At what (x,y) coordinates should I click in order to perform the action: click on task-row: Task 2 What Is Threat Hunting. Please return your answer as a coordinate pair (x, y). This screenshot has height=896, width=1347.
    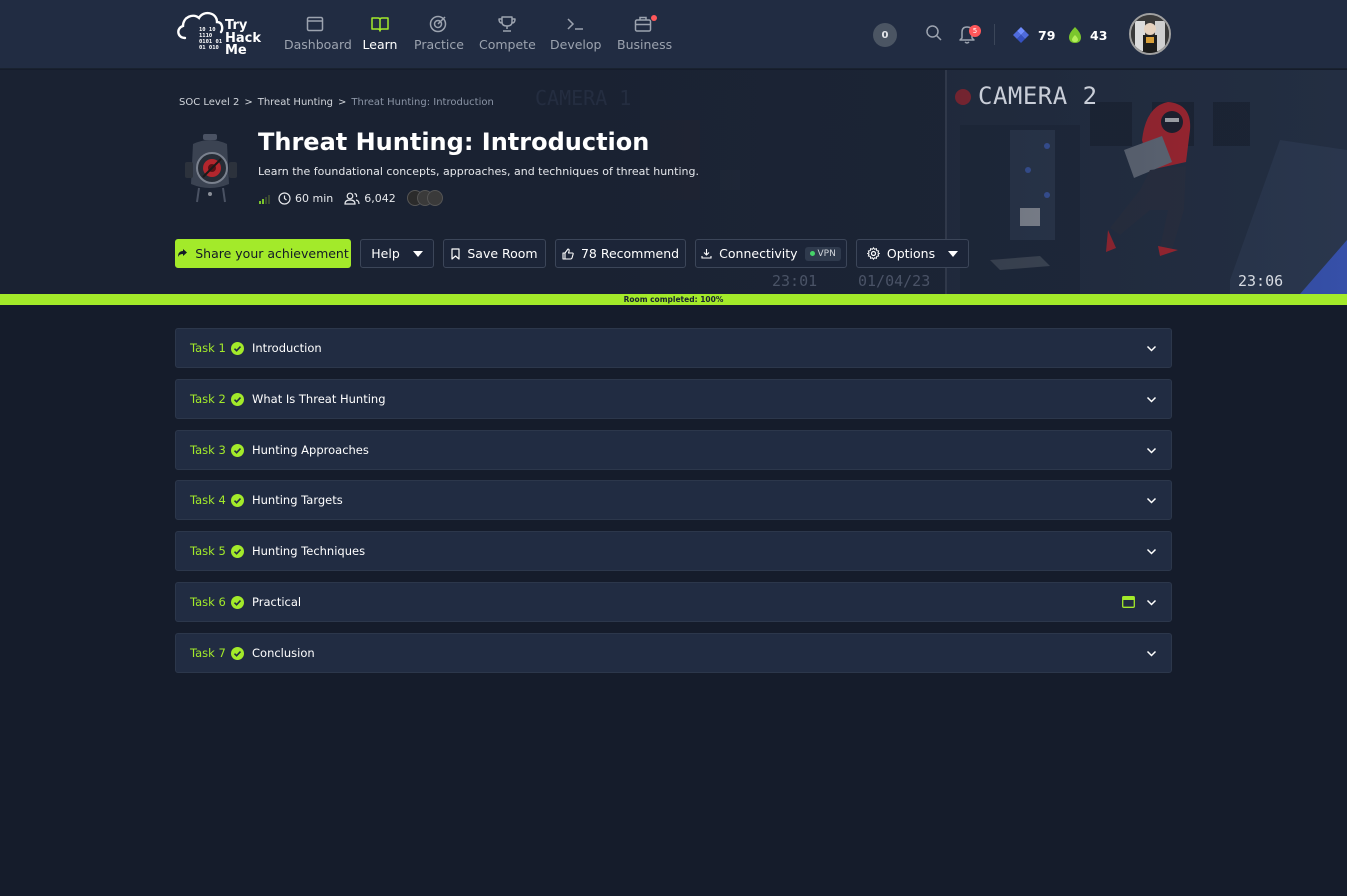
    Looking at the image, I should click on (673, 399).